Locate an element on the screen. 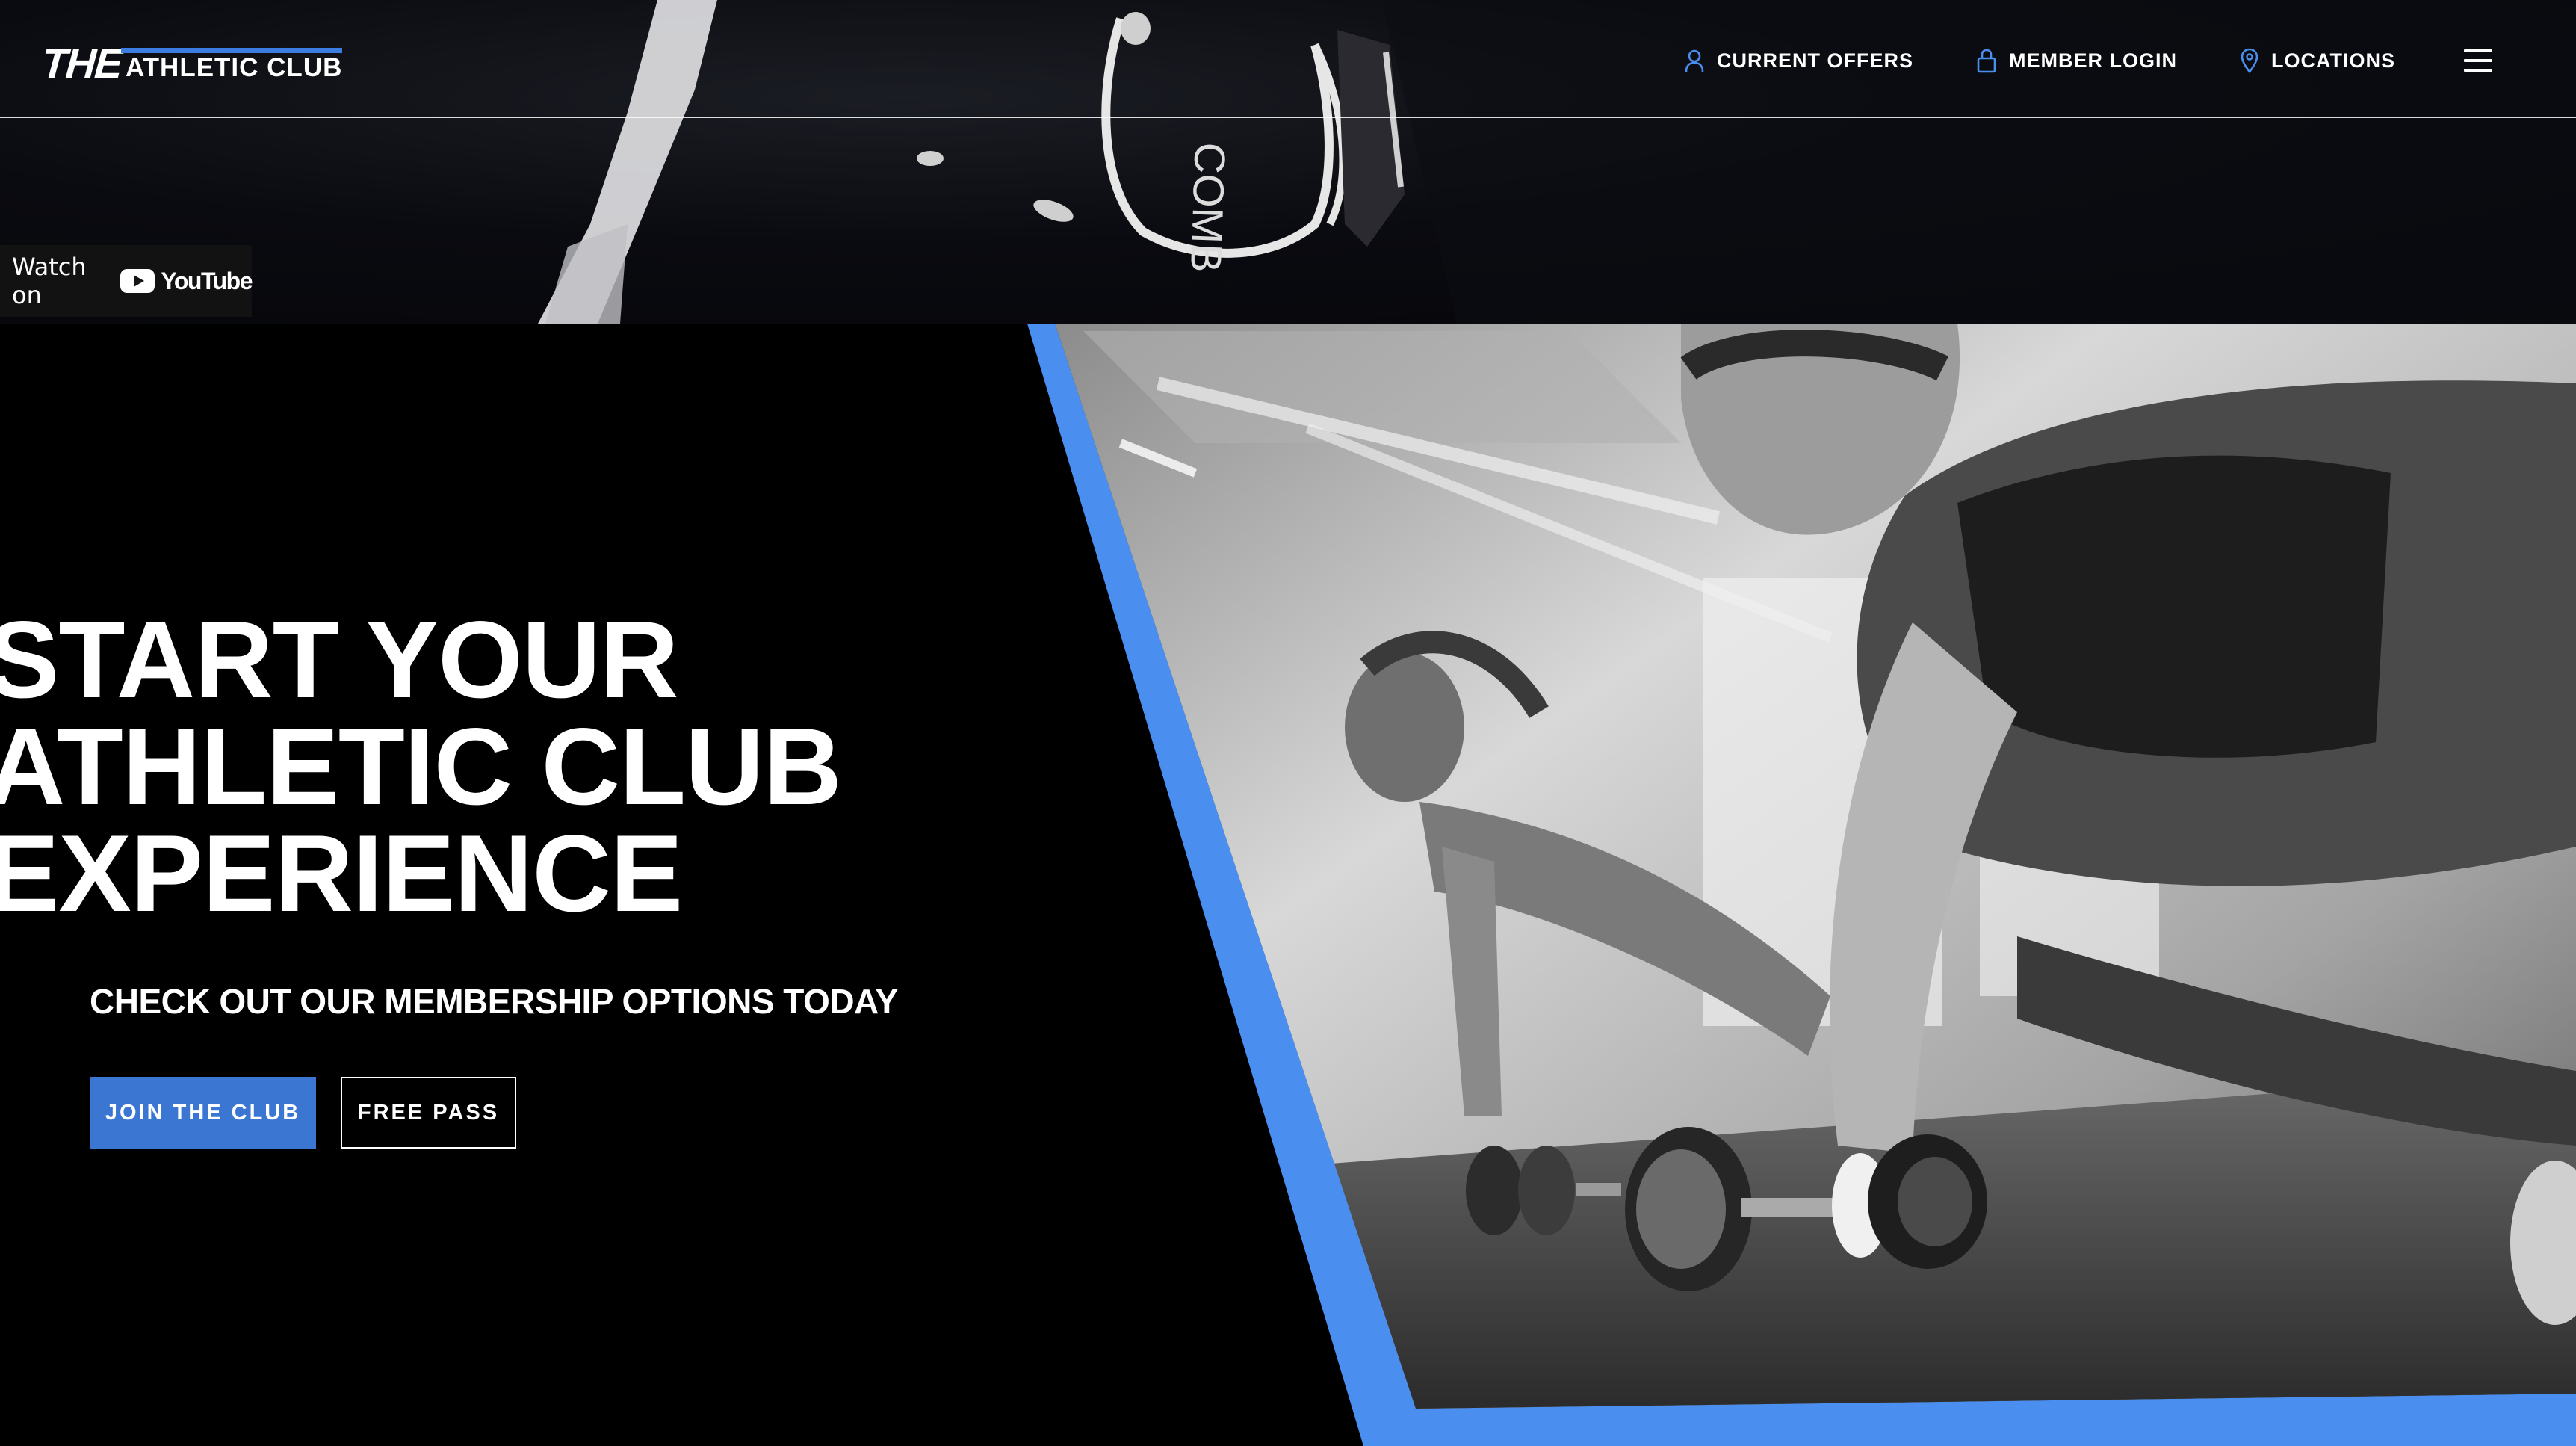  hero-subheadline: CHECK OUT OUR MEMBERSHIP OPTIONS TODAY is located at coordinates (494, 1001).